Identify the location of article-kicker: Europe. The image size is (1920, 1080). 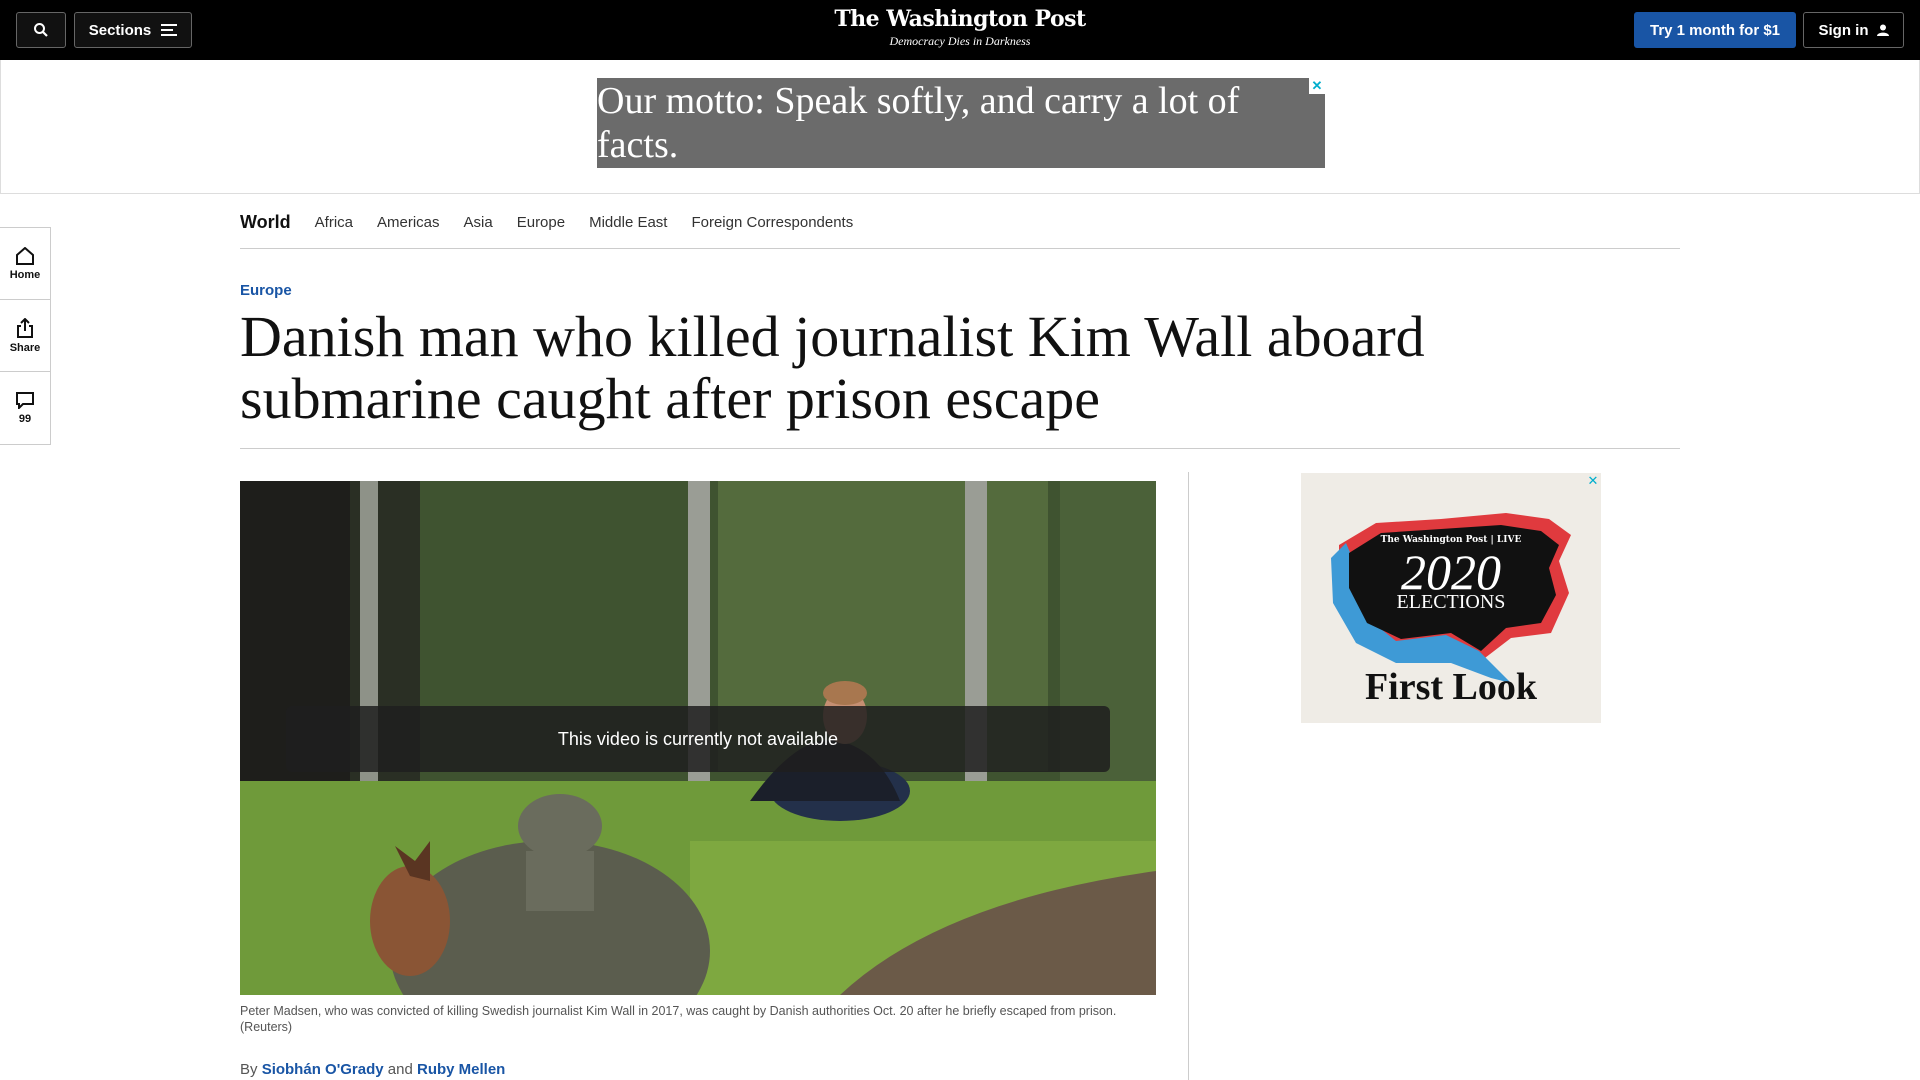
(266, 290).